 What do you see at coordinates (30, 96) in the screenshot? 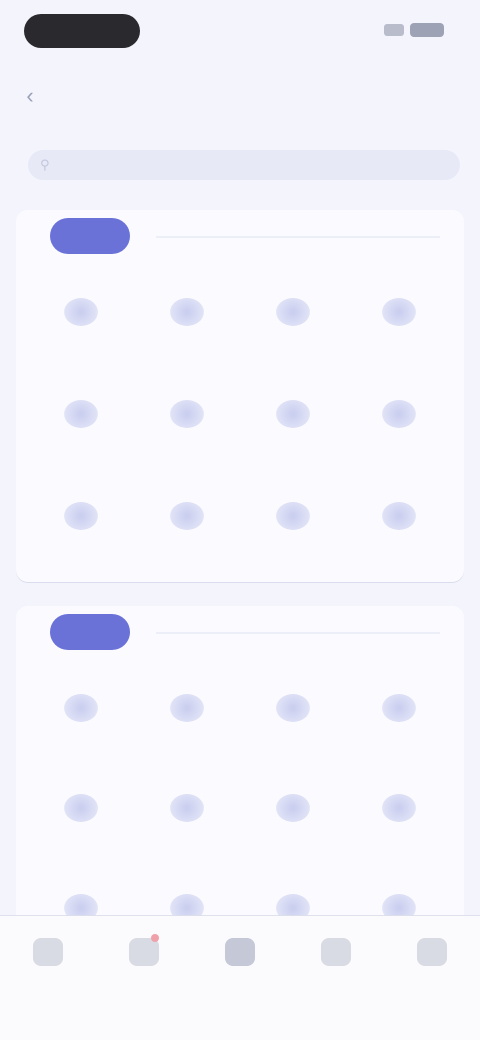
I see `back-arrow-icon: ‹` at bounding box center [30, 96].